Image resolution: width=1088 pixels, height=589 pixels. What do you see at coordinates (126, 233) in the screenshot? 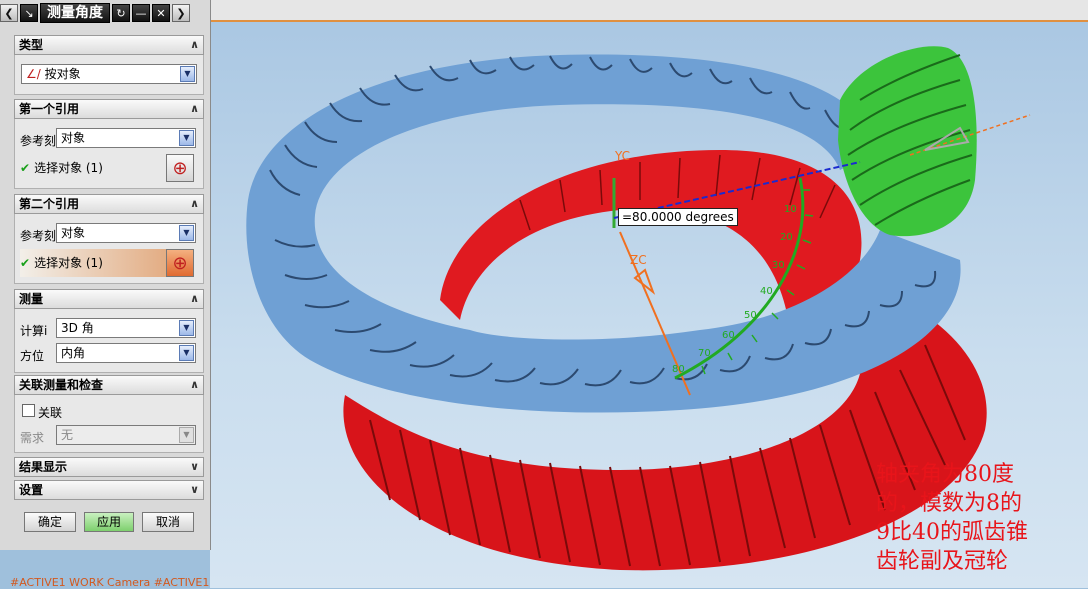
I see `second-ref-select: 对象 ▼` at bounding box center [126, 233].